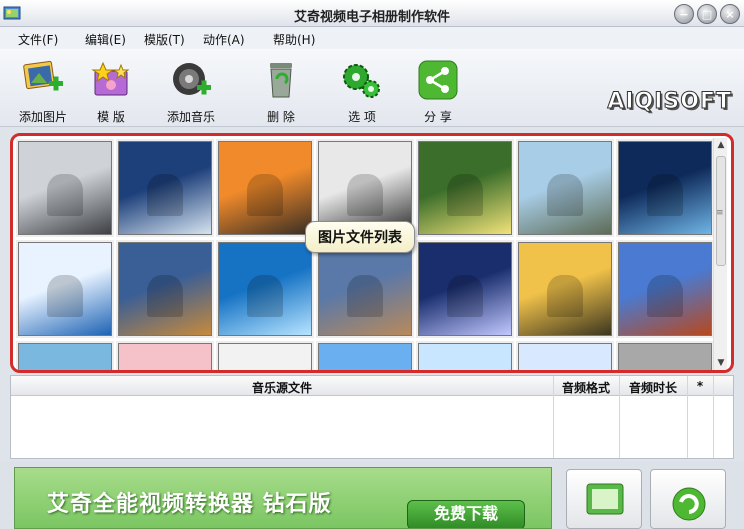 The image size is (744, 529). Describe the element at coordinates (365, 356) in the screenshot. I see `thumbnail-yellow-flowers` at that location.